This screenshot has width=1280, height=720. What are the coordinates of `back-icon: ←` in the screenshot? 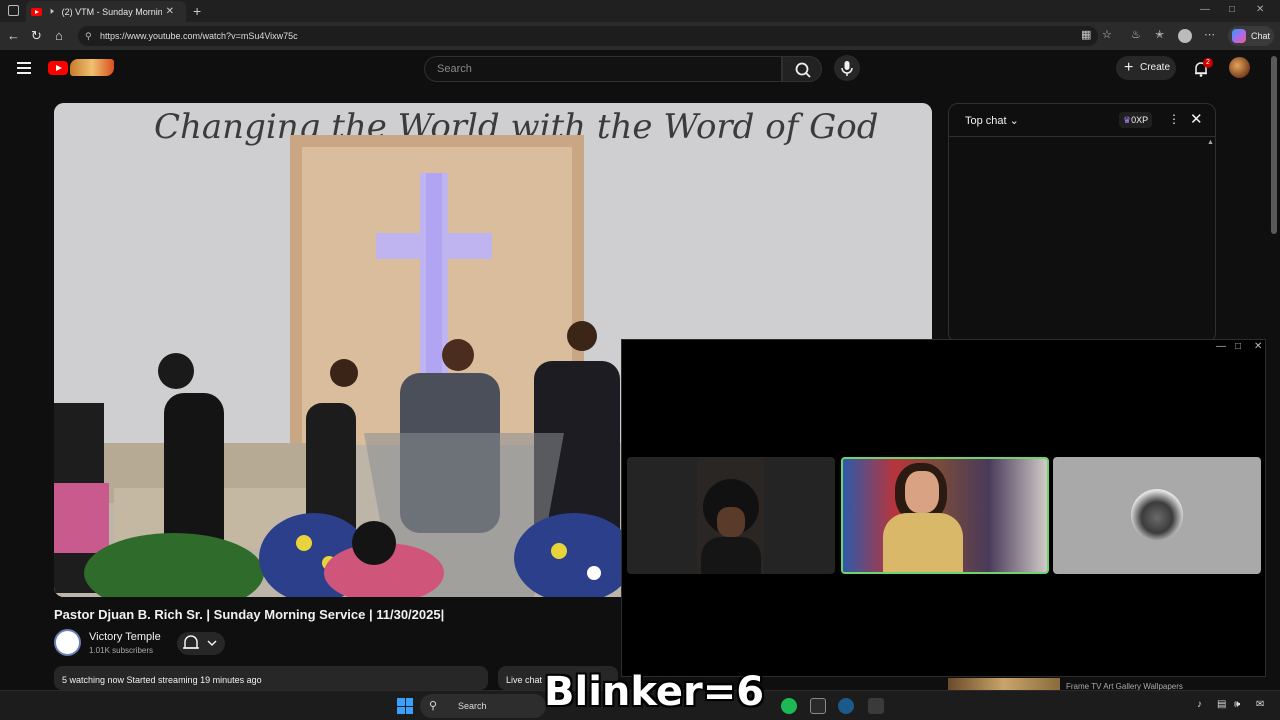 It's located at (13, 35).